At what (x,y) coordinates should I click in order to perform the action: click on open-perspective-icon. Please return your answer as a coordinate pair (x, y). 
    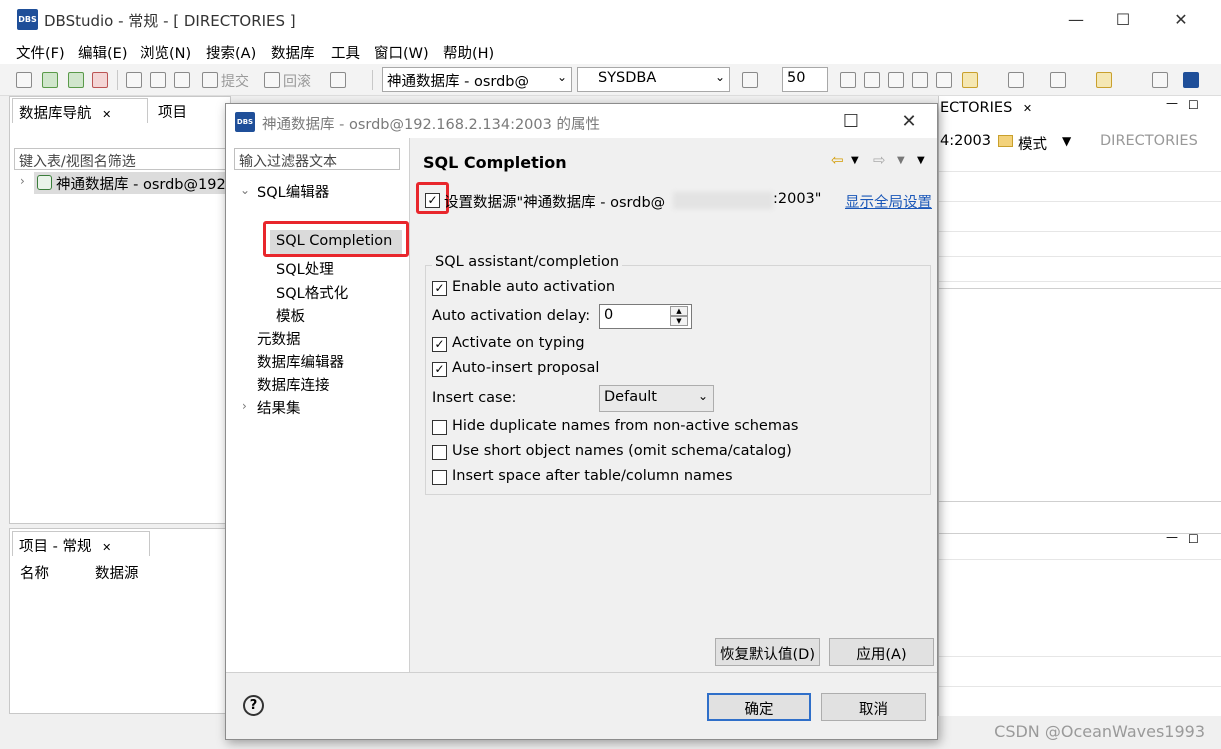
    Looking at the image, I should click on (1160, 80).